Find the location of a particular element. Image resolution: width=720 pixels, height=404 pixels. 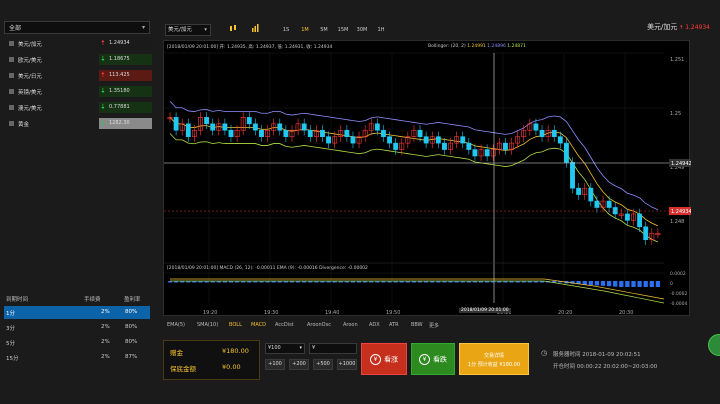

expiry-time: 3分 is located at coordinates (10, 329).